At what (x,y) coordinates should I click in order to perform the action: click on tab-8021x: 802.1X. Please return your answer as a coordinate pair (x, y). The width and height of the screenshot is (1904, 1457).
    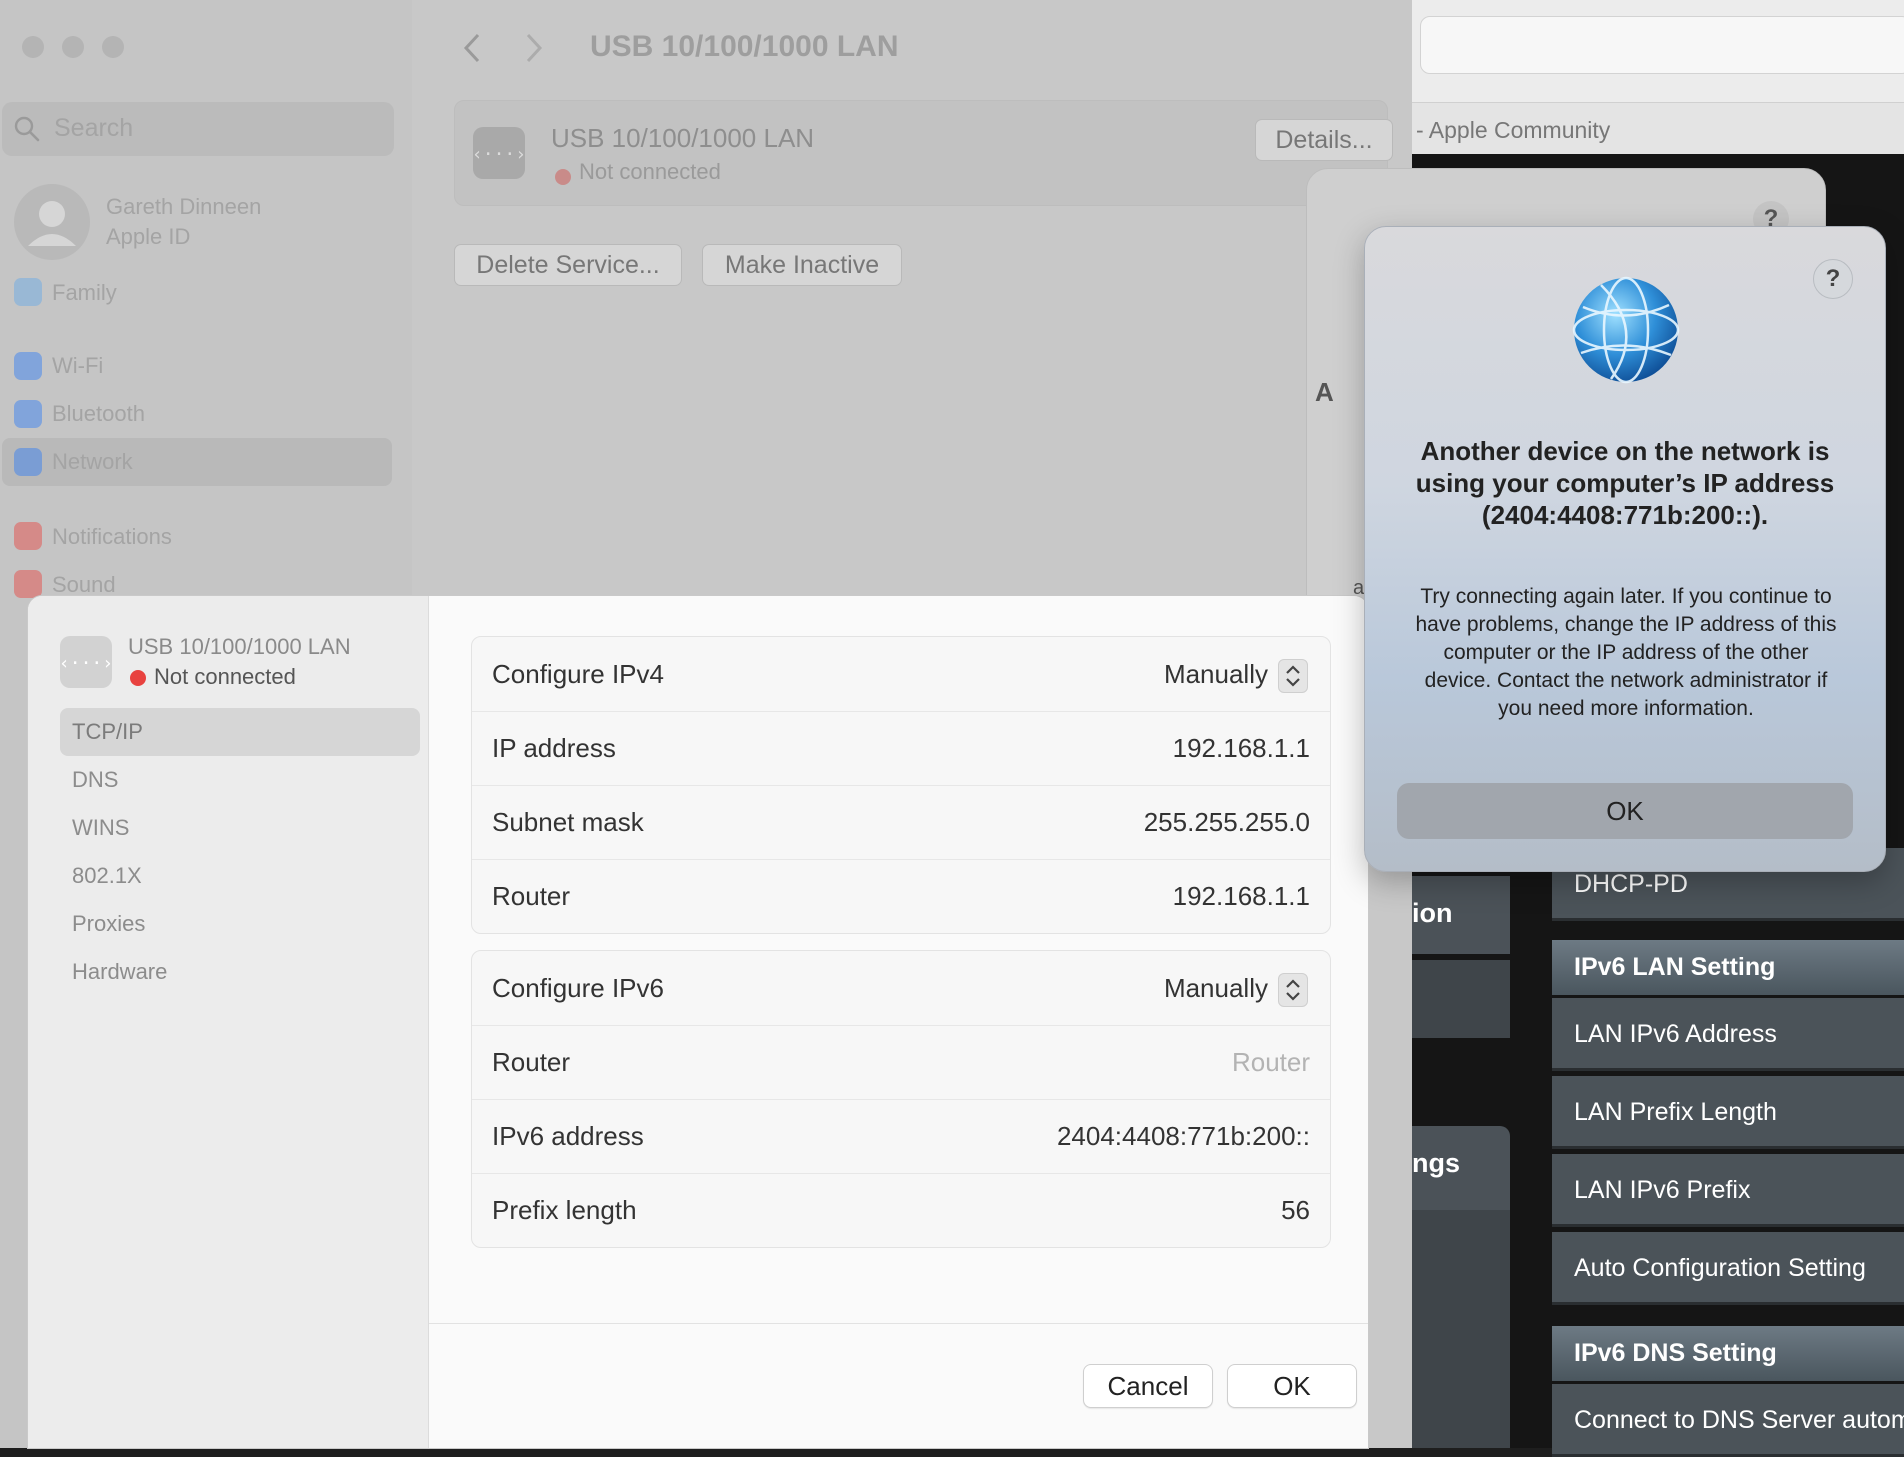
    Looking at the image, I should click on (240, 876).